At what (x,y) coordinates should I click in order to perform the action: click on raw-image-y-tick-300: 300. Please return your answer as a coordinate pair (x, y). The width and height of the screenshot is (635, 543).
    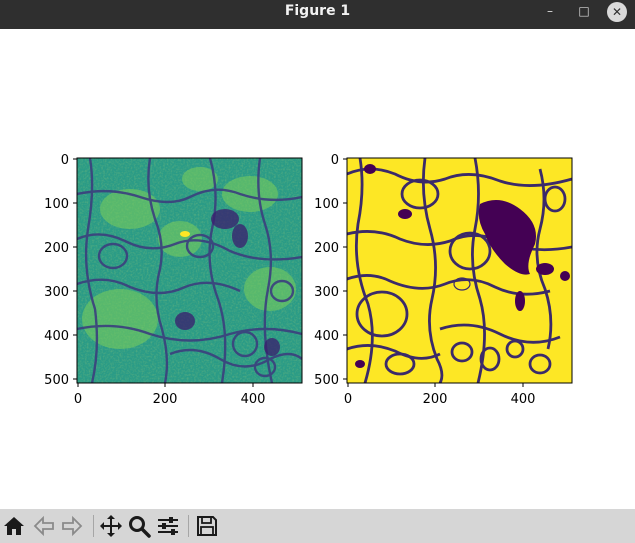
    Looking at the image, I should click on (56, 292).